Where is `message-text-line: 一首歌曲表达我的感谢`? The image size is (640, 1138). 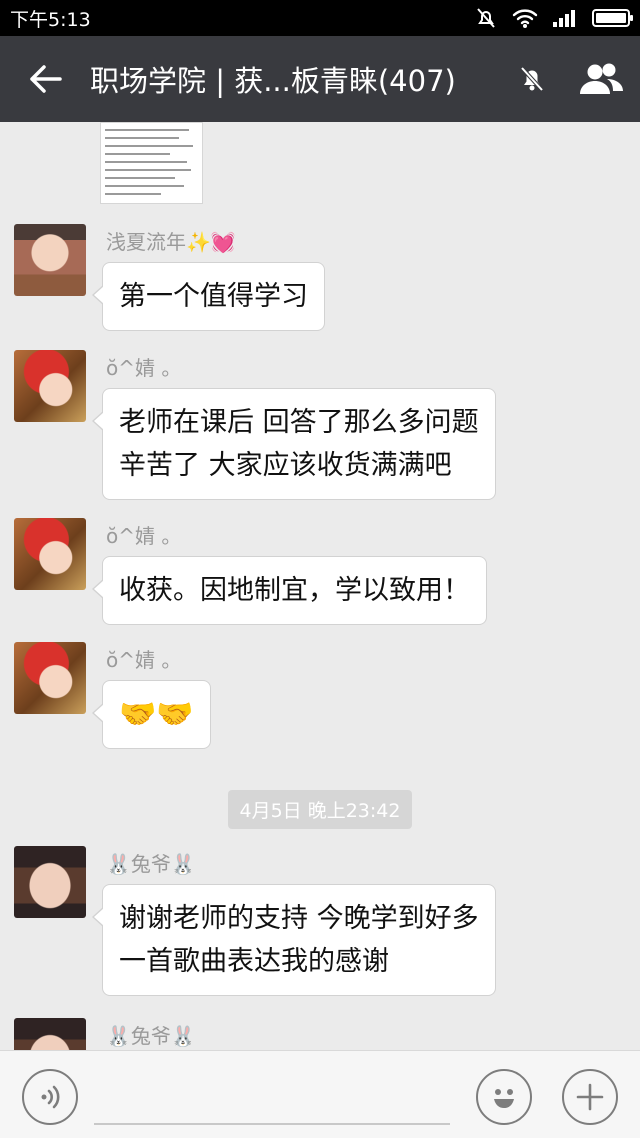 message-text-line: 一首歌曲表达我的感谢 is located at coordinates (254, 961).